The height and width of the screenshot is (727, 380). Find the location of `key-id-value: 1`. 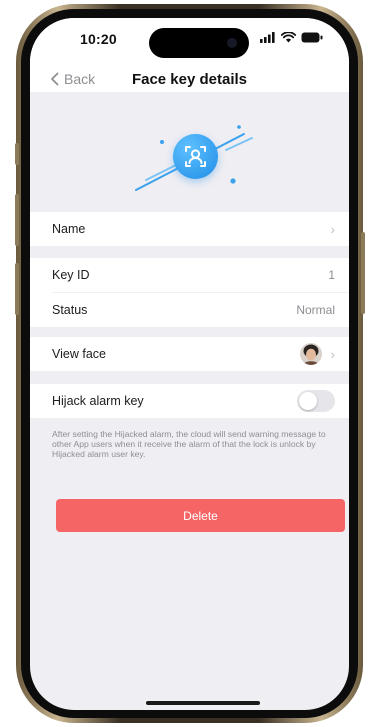

key-id-value: 1 is located at coordinates (331, 275).